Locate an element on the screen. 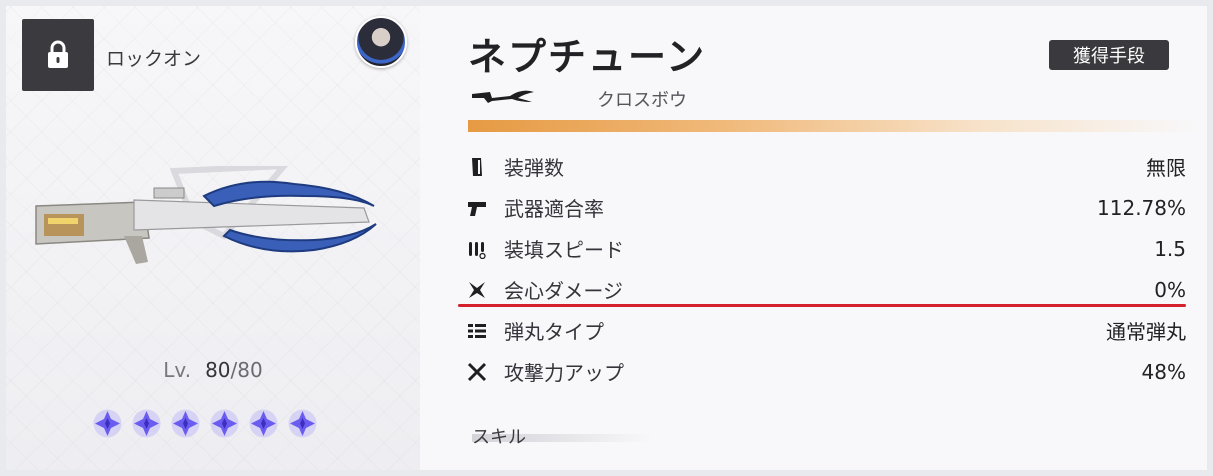 This screenshot has height=476, width=1213. lock-on-label: ロックオン is located at coordinates (154, 59).